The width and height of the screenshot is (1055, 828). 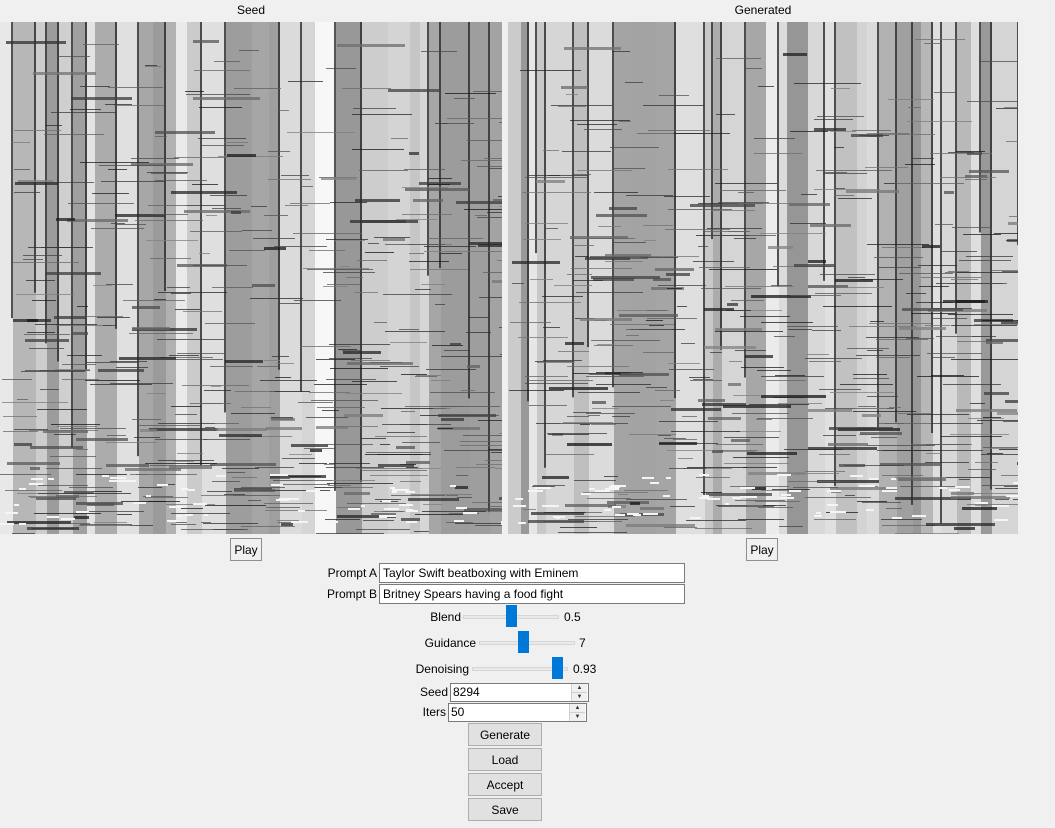 I want to click on denoising-label: Denoising, so click(x=442, y=669).